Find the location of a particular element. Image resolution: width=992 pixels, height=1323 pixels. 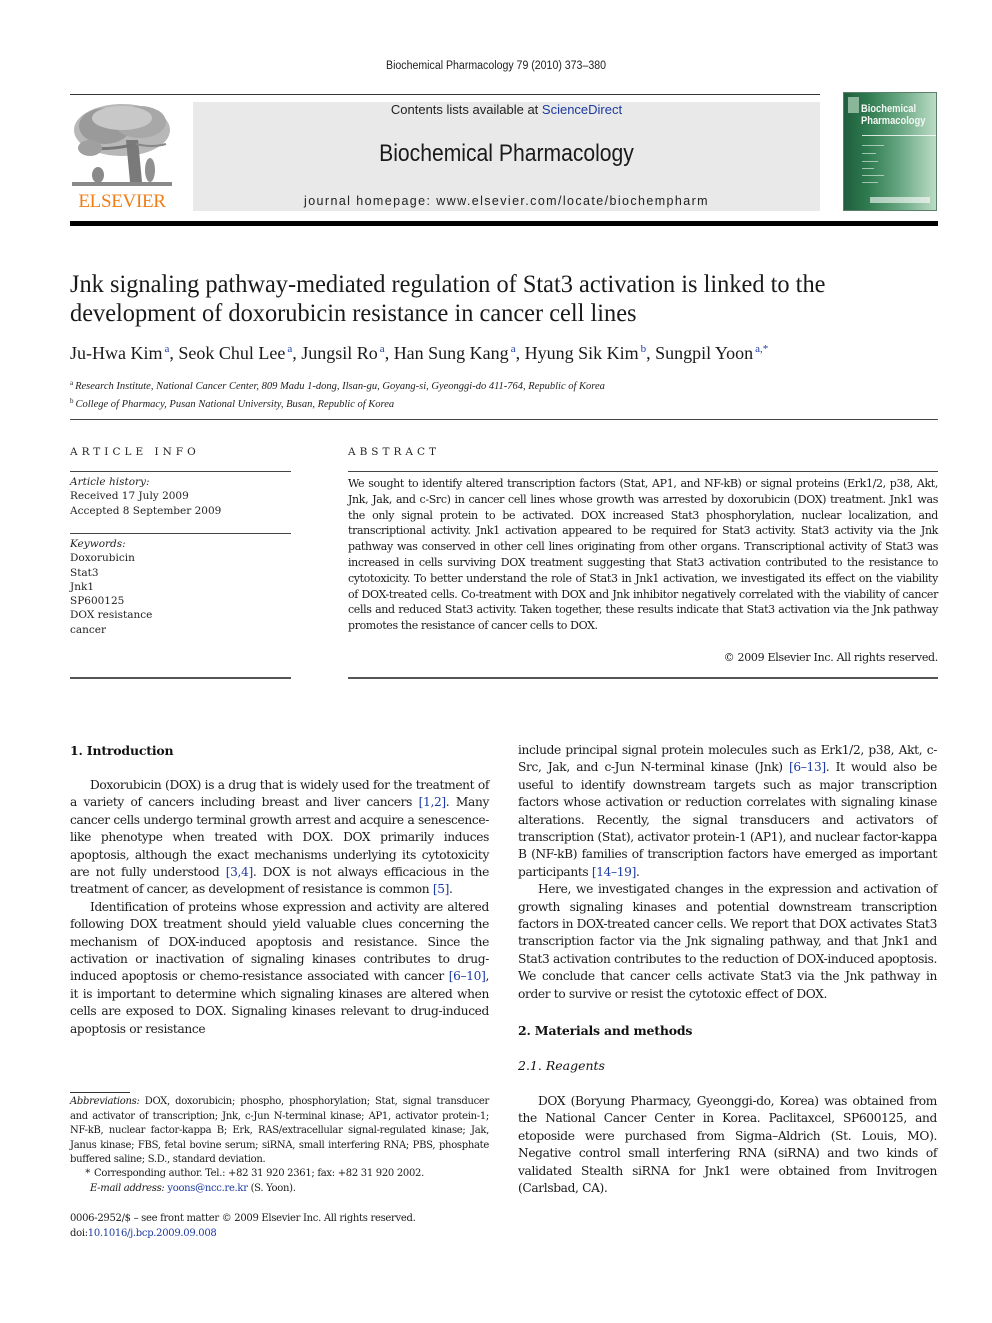

citation-link: [3,4] is located at coordinates (240, 872).